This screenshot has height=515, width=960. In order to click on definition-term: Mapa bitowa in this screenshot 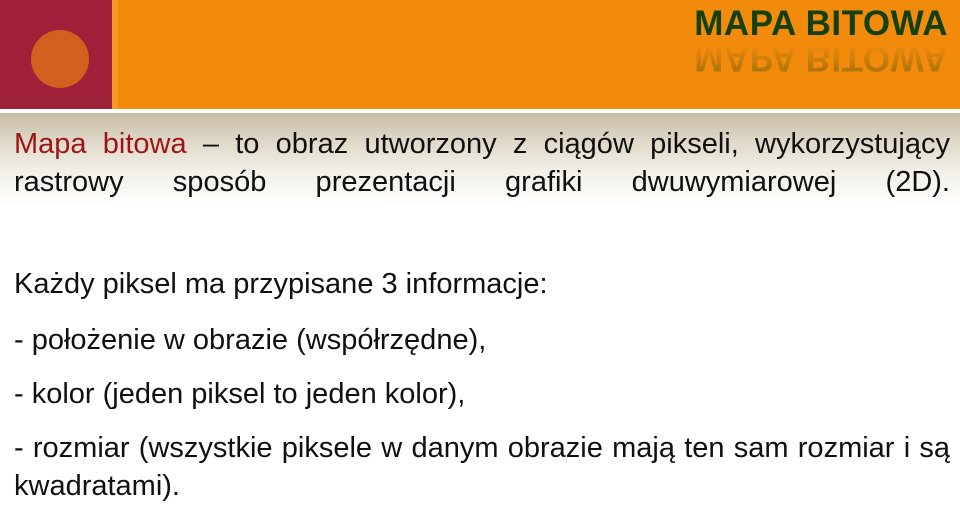, I will do `click(100, 144)`.